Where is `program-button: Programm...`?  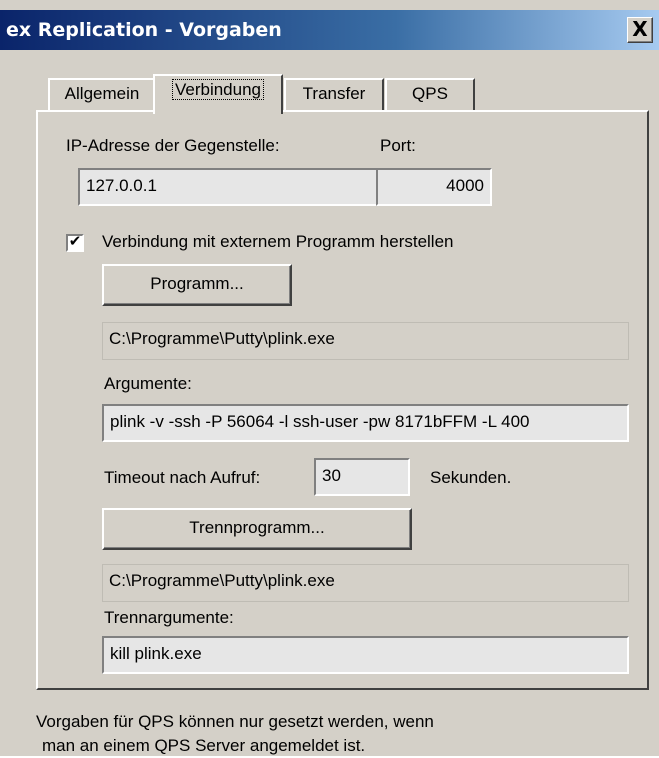 program-button: Programm... is located at coordinates (197, 285).